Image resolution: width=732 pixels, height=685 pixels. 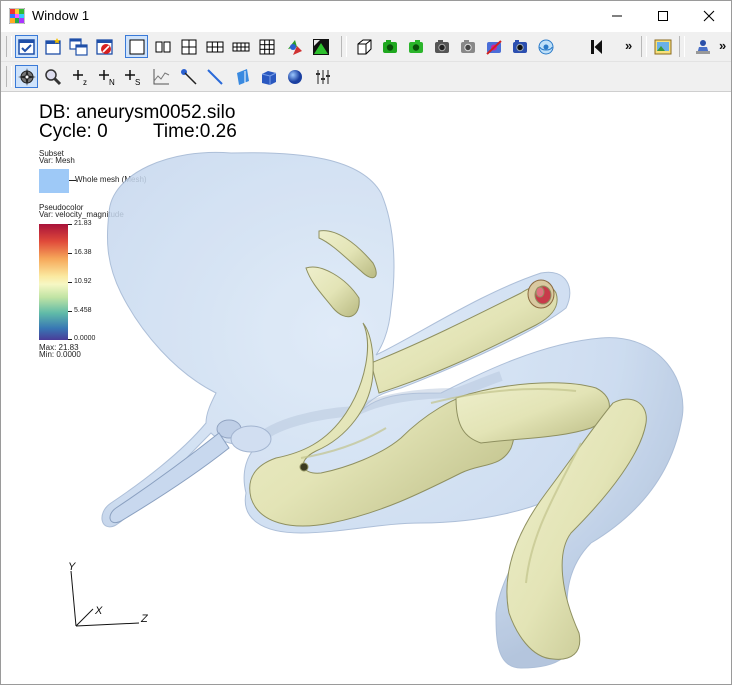 I want to click on cube-icon, so click(x=364, y=46).